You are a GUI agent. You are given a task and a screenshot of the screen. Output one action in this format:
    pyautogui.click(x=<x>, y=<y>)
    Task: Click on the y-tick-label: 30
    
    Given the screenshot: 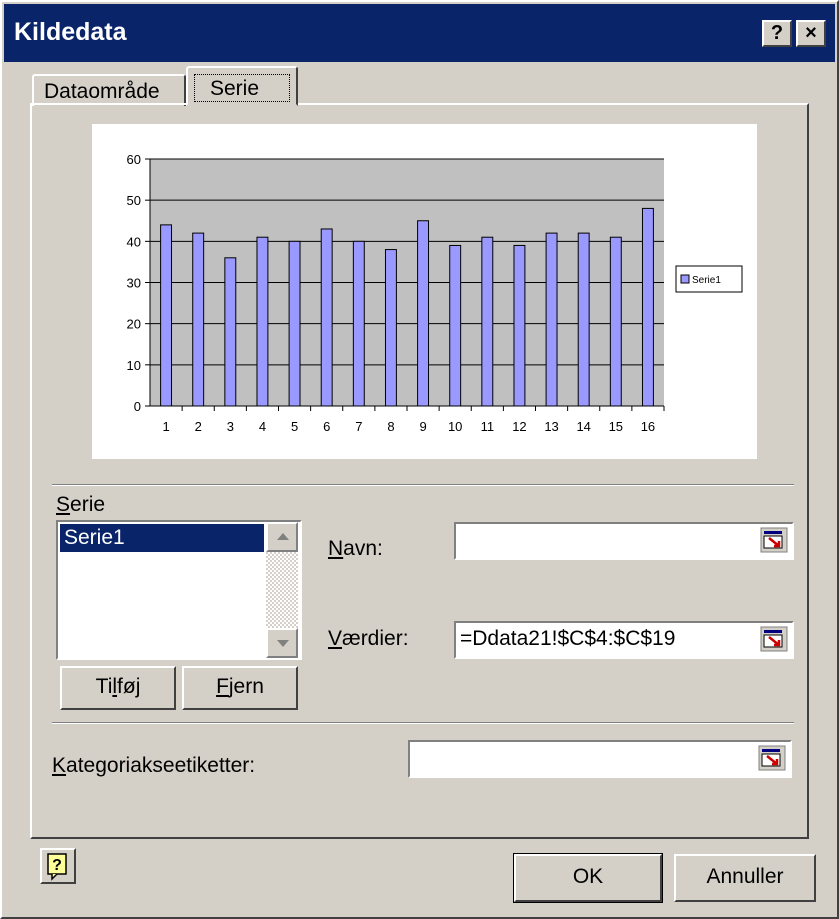 What is the action you would take?
    pyautogui.click(x=134, y=283)
    